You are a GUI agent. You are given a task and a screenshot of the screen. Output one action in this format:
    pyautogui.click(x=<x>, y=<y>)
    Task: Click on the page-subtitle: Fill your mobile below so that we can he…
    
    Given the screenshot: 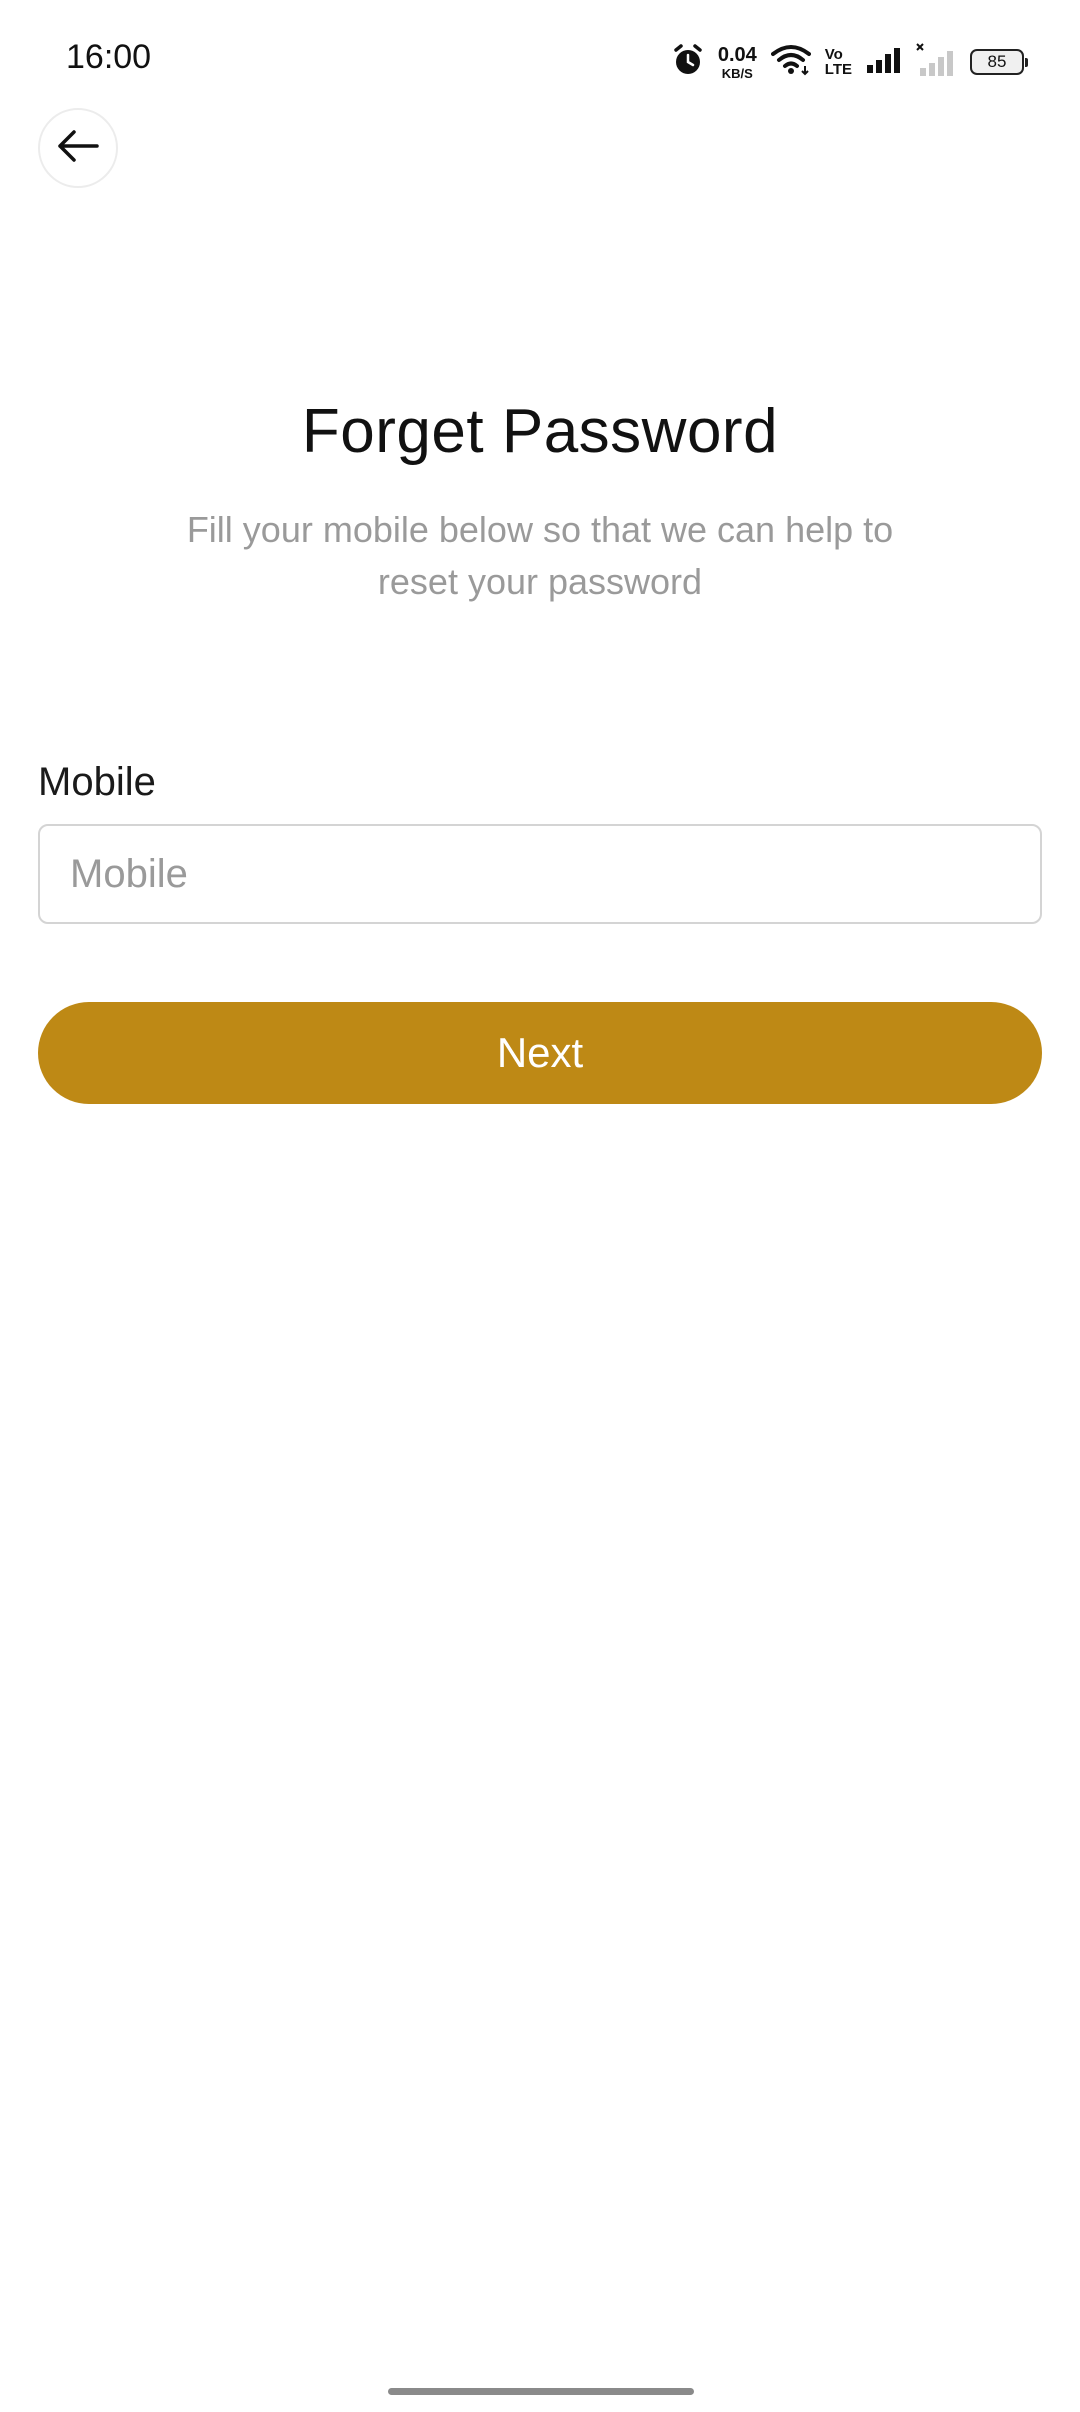 What is the action you would take?
    pyautogui.click(x=540, y=555)
    